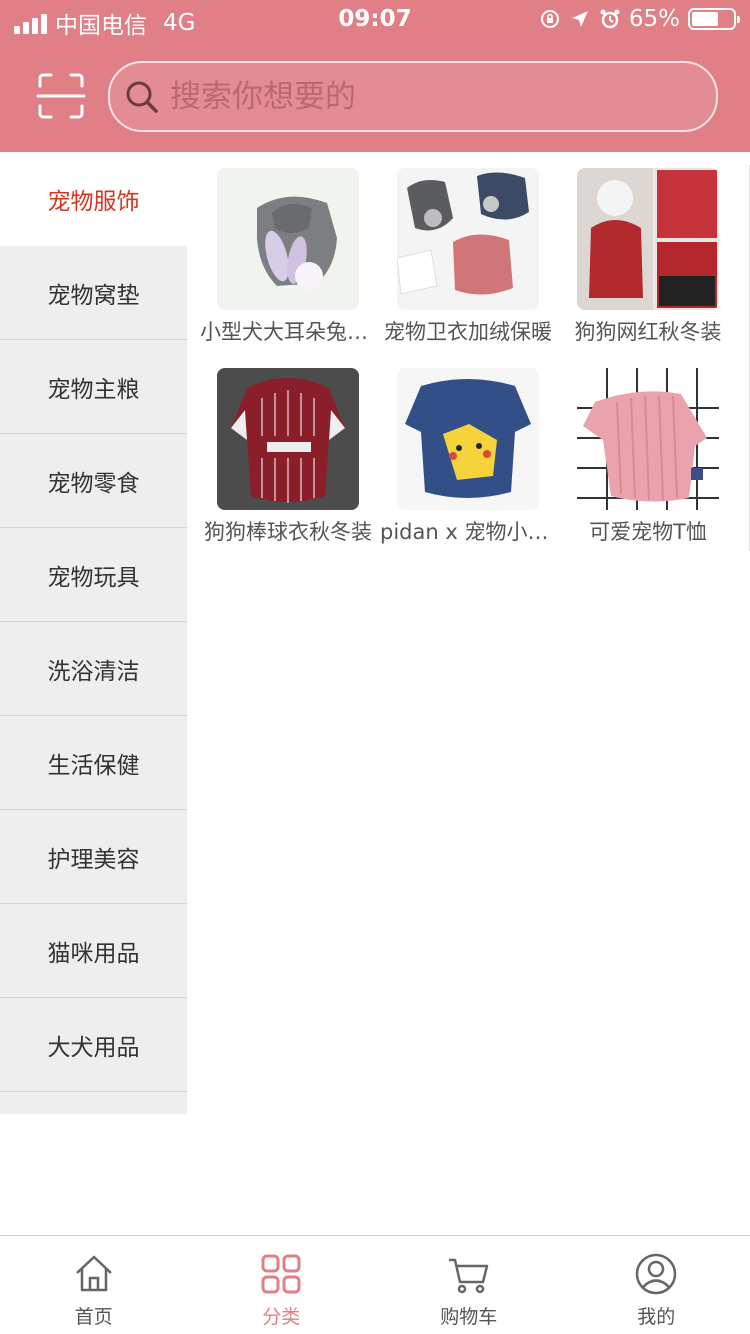 The image size is (750, 1334). I want to click on battery-percent: 65%, so click(654, 19).